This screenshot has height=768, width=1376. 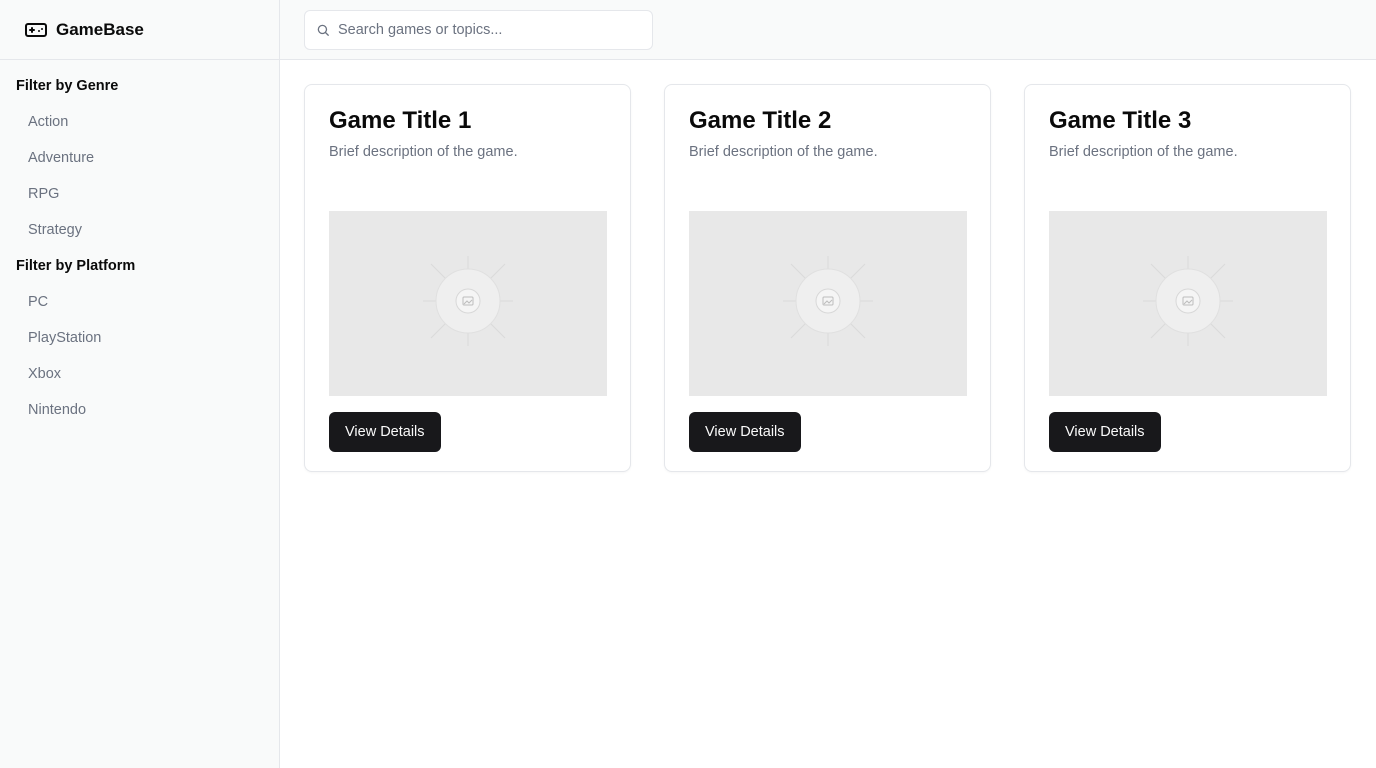 What do you see at coordinates (139, 338) in the screenshot?
I see `platform-filter-playstation: PlayStation` at bounding box center [139, 338].